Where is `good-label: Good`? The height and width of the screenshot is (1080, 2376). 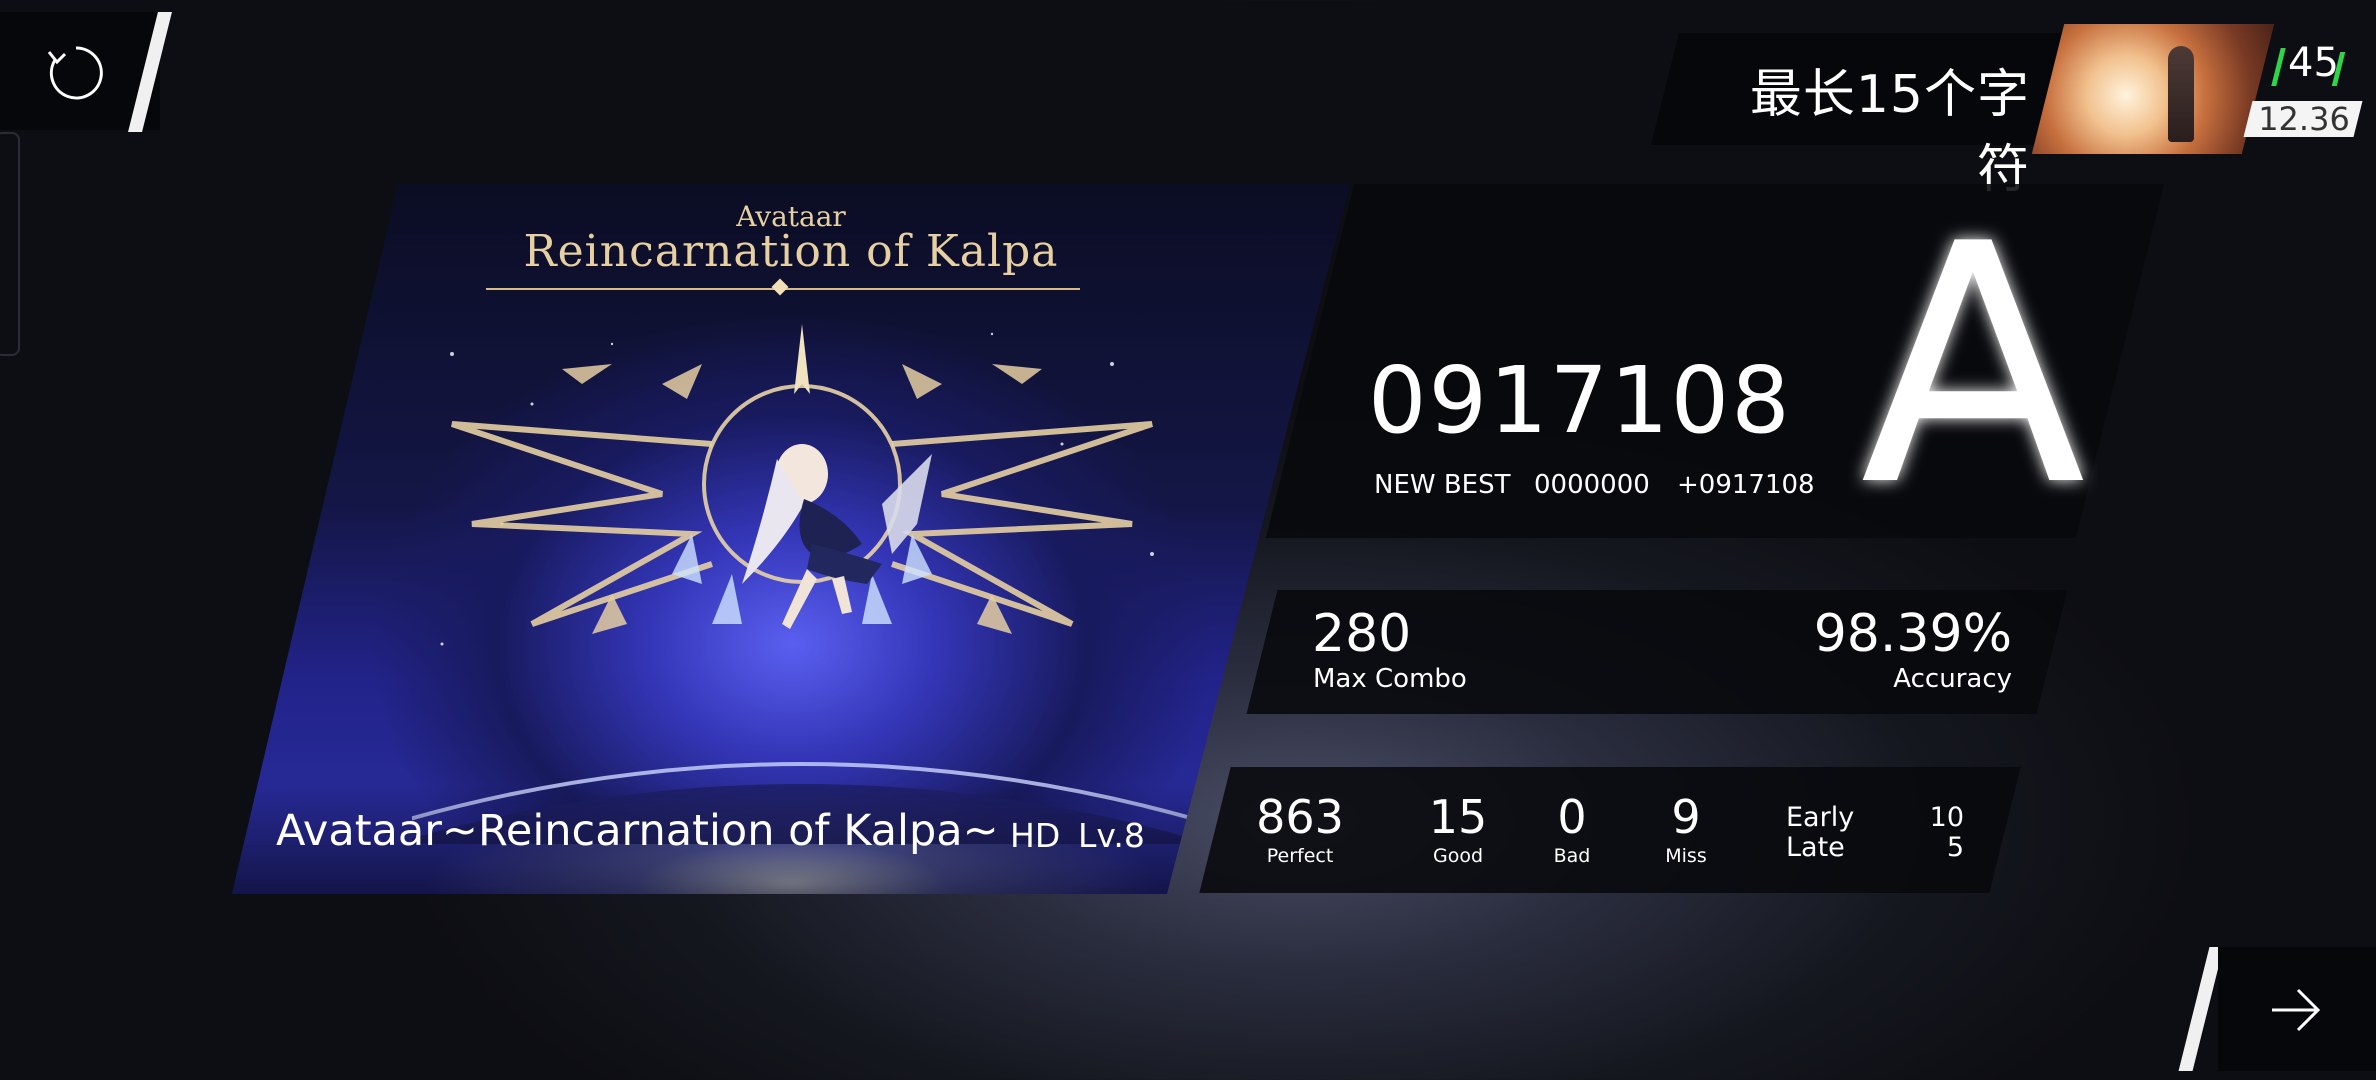 good-label: Good is located at coordinates (1458, 856).